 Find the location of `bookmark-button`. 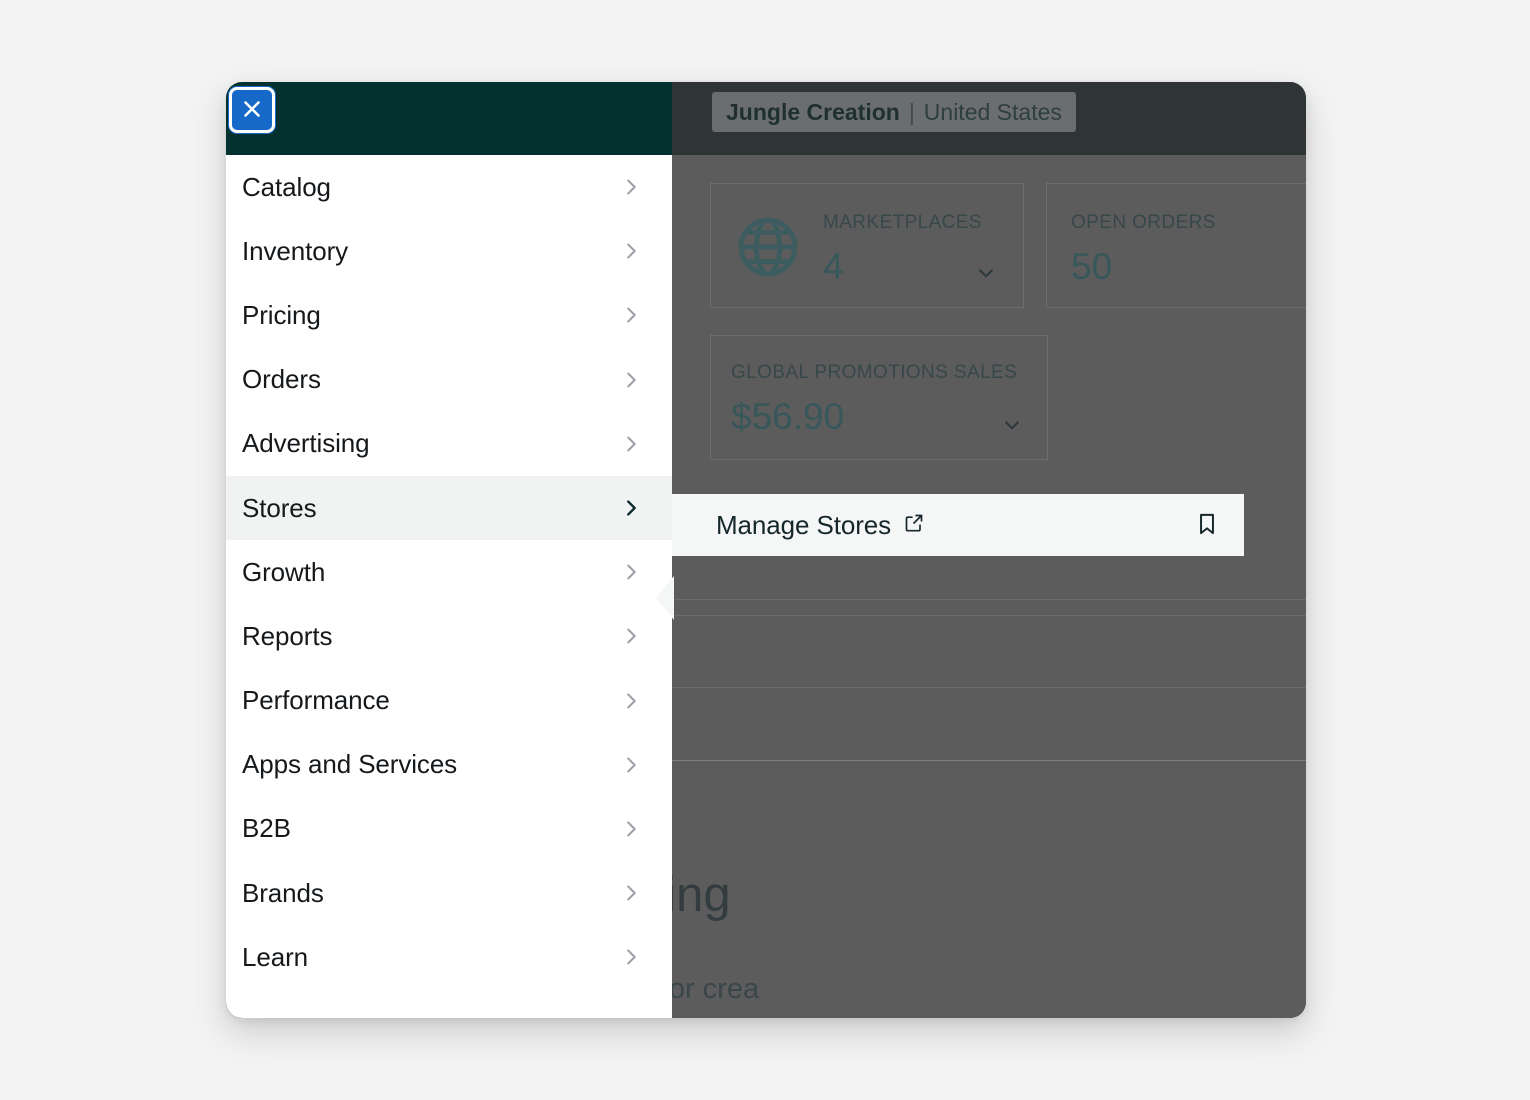

bookmark-button is located at coordinates (1207, 525).